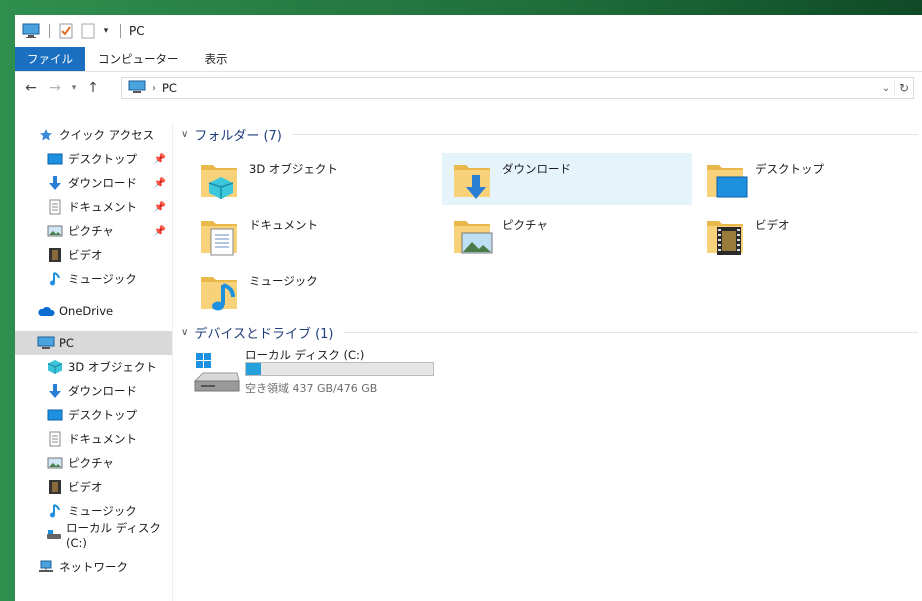 This screenshot has width=922, height=601. What do you see at coordinates (293, 169) in the screenshot?
I see `folder-label: 3D オブジェクト` at bounding box center [293, 169].